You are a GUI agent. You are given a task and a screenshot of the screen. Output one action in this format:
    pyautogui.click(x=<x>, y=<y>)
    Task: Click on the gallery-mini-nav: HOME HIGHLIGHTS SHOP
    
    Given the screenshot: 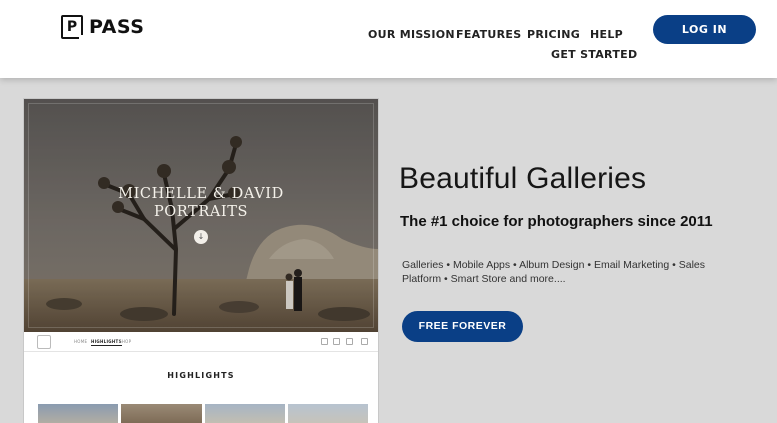 What is the action you would take?
    pyautogui.click(x=201, y=342)
    